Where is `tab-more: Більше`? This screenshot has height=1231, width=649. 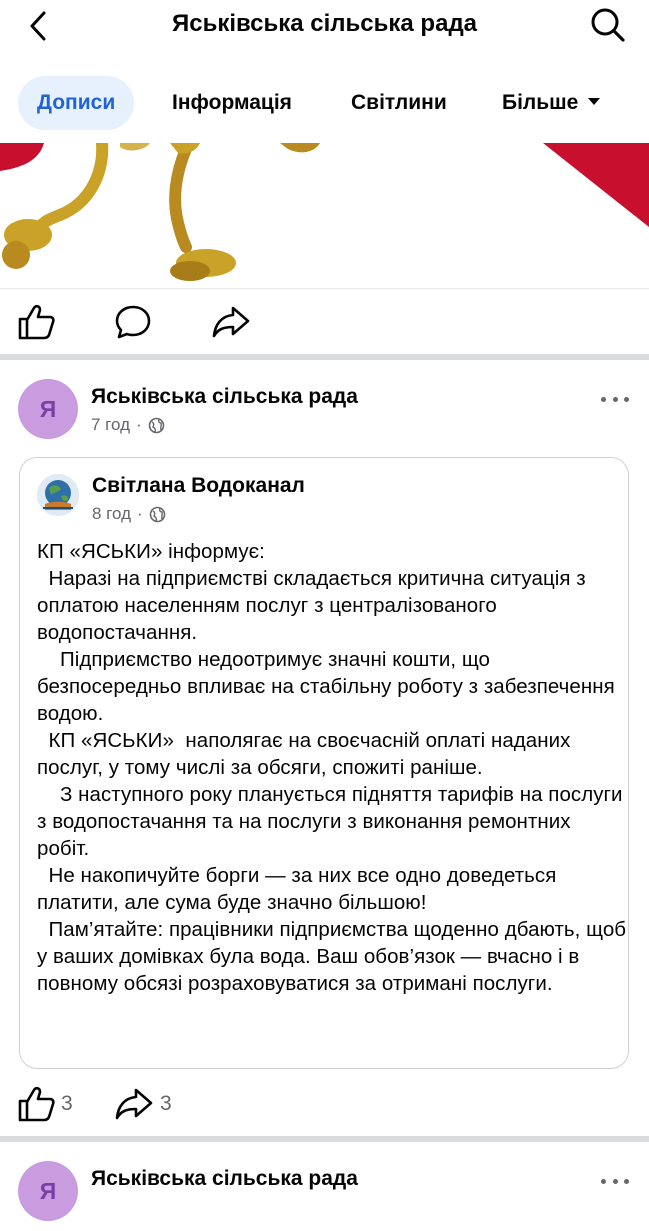 tab-more: Більше is located at coordinates (551, 103).